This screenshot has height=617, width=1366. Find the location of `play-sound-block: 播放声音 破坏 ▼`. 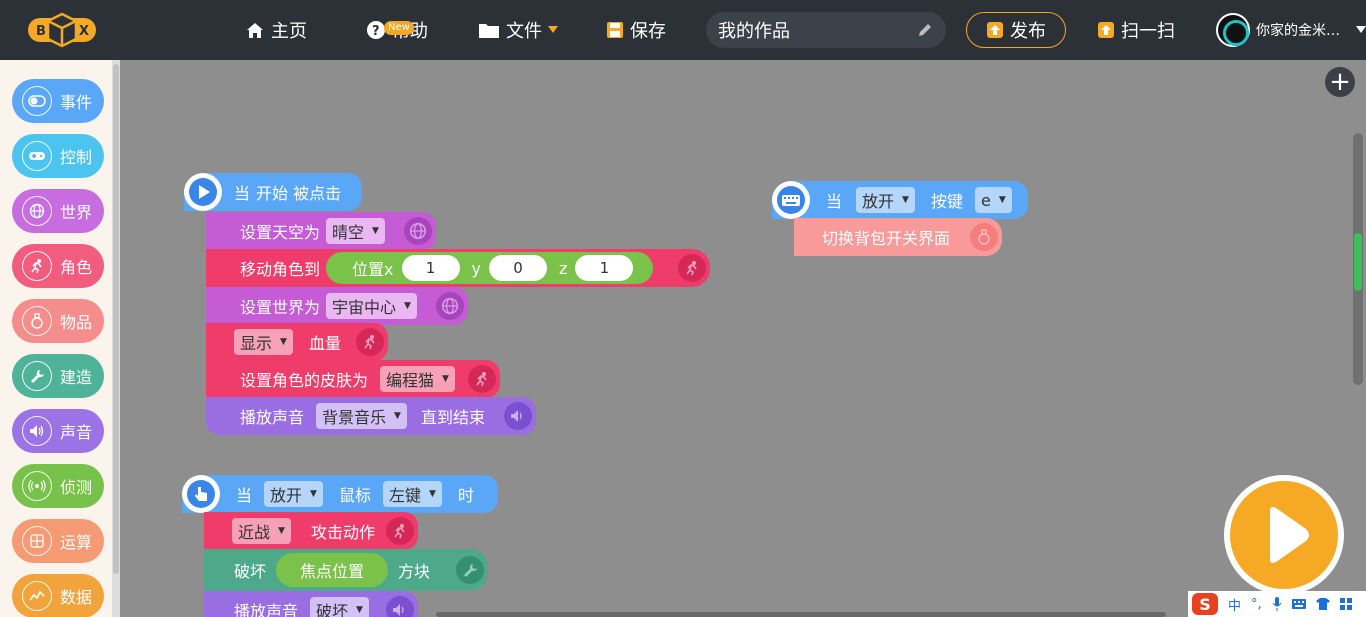

play-sound-block: 播放声音 破坏 ▼ is located at coordinates (311, 604).